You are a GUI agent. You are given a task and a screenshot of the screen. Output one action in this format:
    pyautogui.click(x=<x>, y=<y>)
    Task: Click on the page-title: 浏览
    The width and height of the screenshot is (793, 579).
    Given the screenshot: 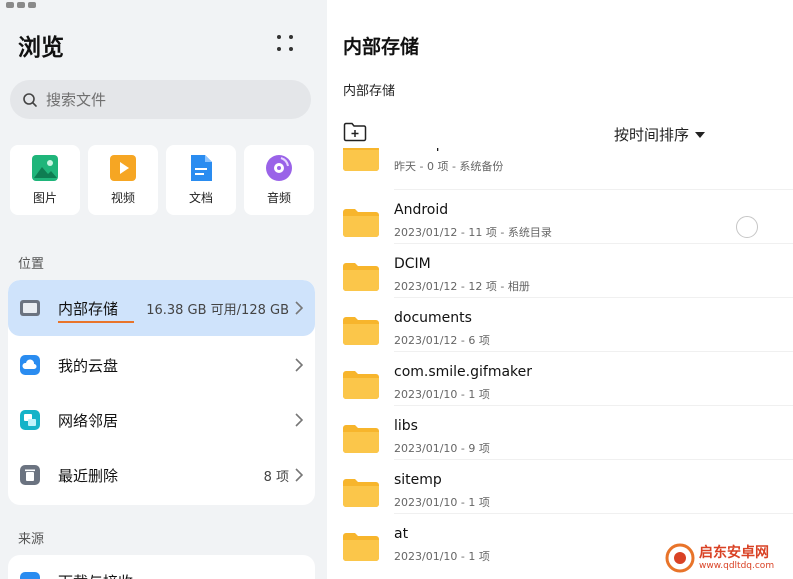 What is the action you would take?
    pyautogui.click(x=41, y=48)
    